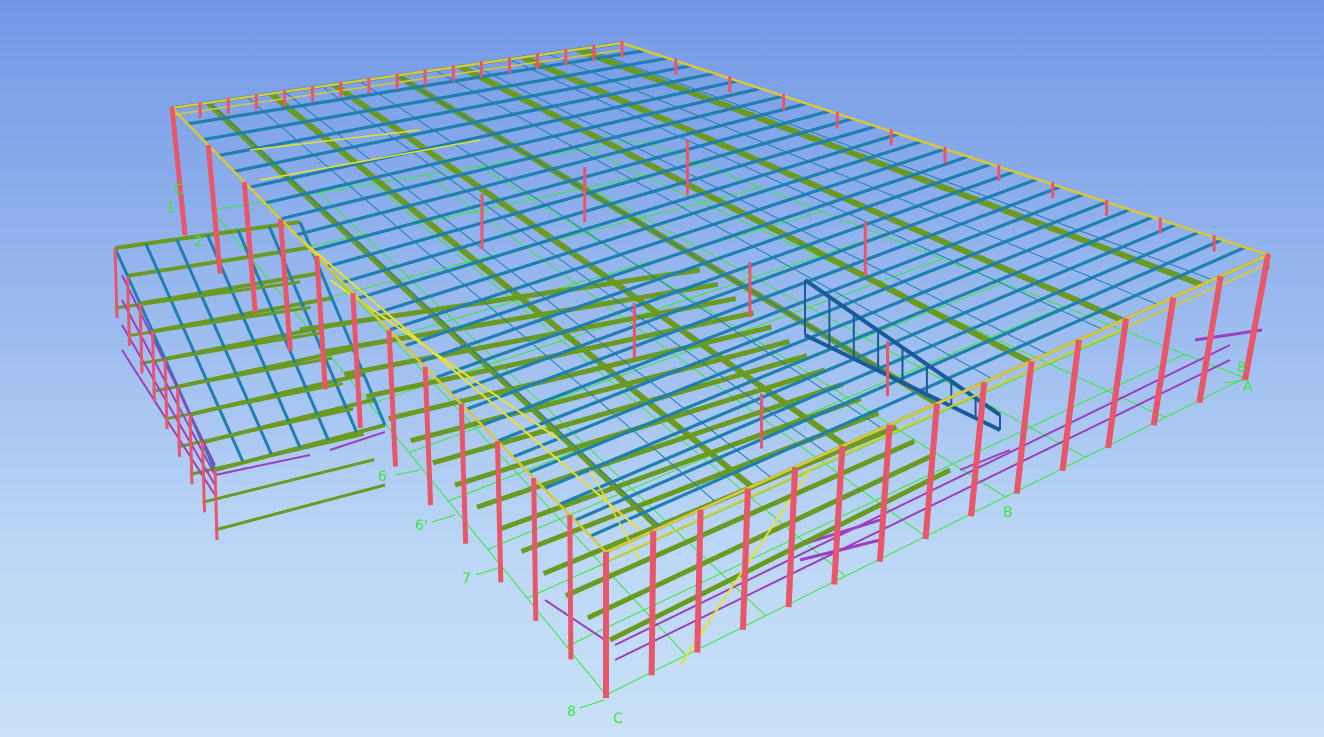 This screenshot has width=1324, height=737. What do you see at coordinates (618, 719) in the screenshot?
I see `grid-label-c-front: C` at bounding box center [618, 719].